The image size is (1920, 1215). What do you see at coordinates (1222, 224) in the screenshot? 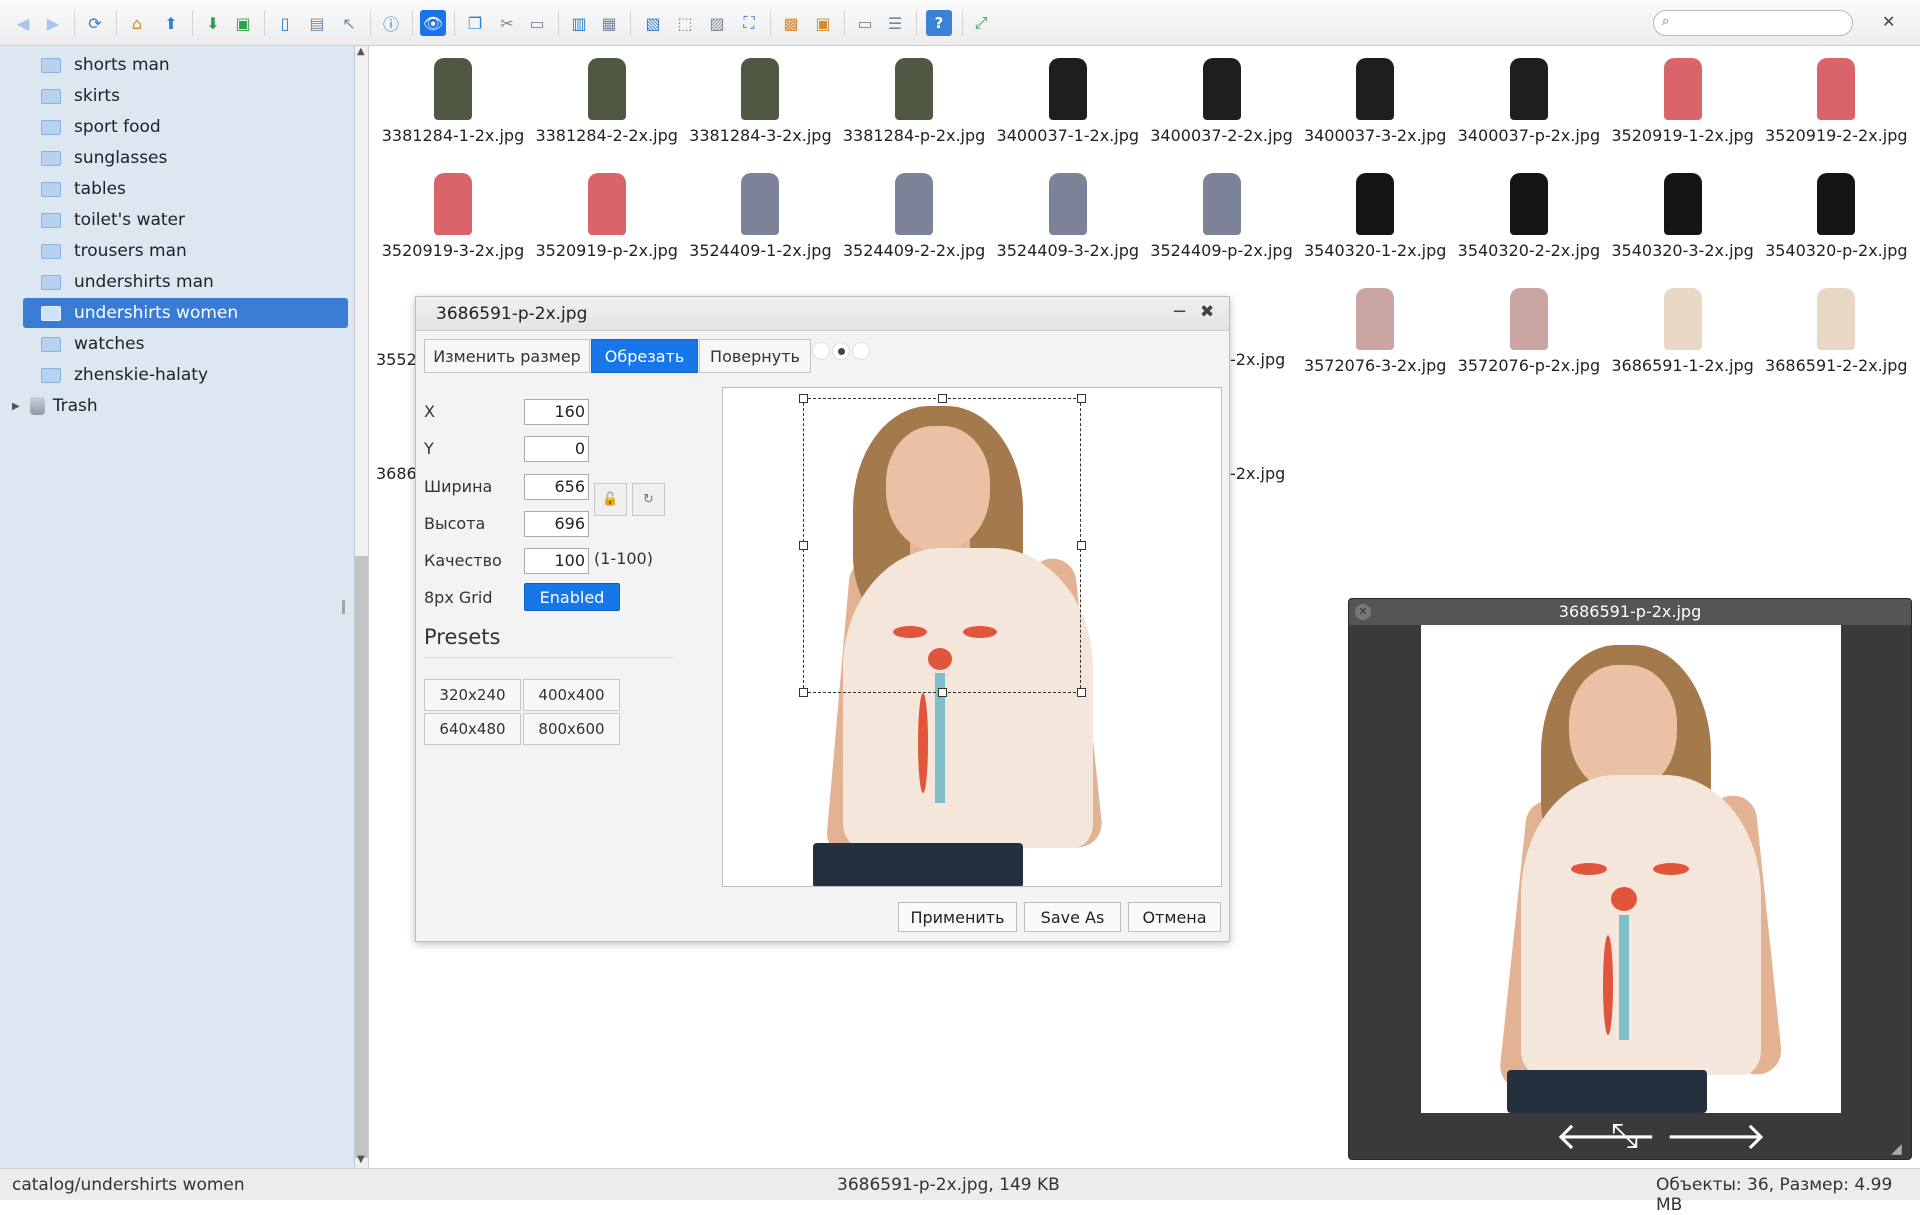
I see `file-item: 3524409-p-2x.jpg` at bounding box center [1222, 224].